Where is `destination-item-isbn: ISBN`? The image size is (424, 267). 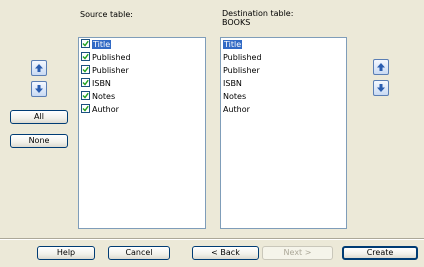 destination-item-isbn: ISBN is located at coordinates (232, 84).